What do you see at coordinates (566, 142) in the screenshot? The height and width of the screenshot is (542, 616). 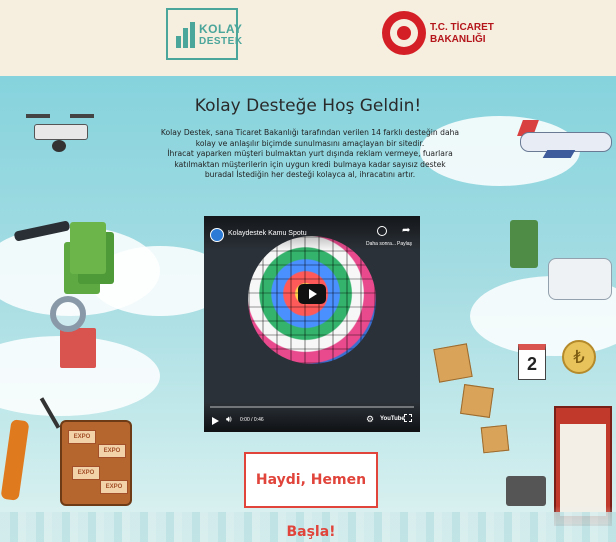 I see `airplane-icon` at bounding box center [566, 142].